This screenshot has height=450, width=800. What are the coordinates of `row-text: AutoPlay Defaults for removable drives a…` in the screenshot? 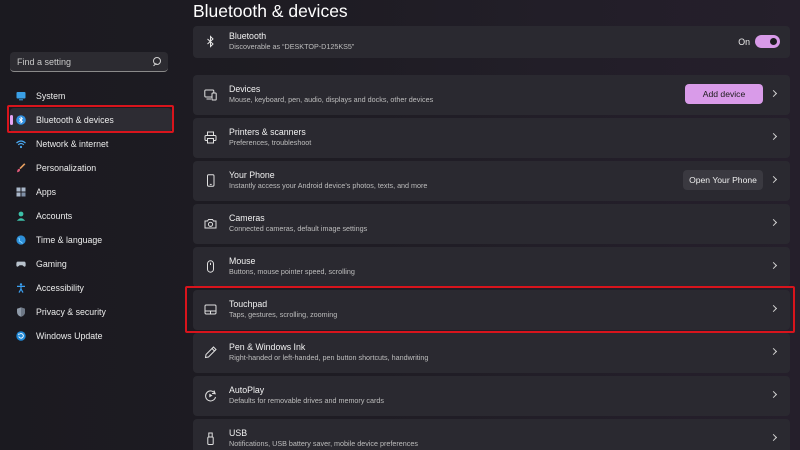 It's located at (306, 395).